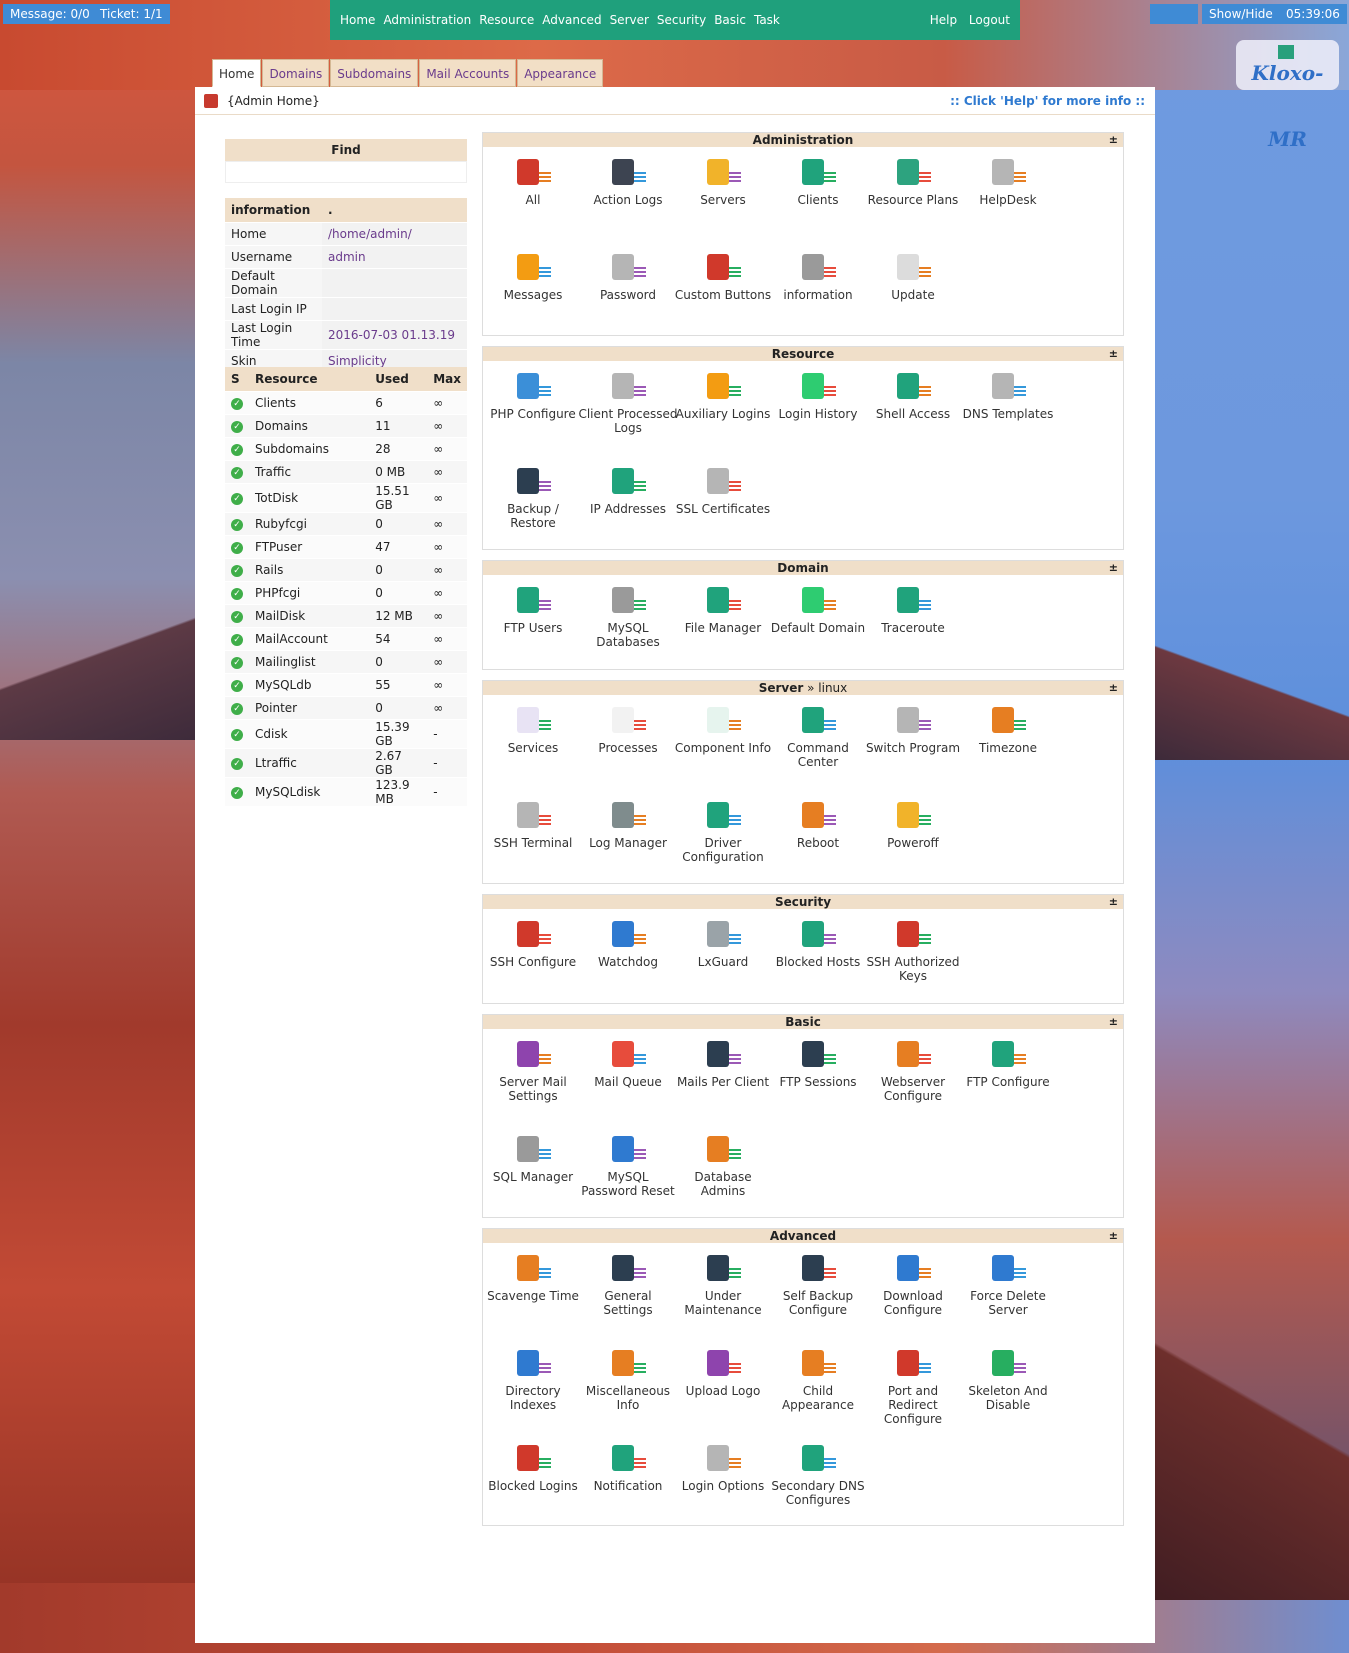 The height and width of the screenshot is (1653, 1349). Describe the element at coordinates (818, 737) in the screenshot. I see `action-command-center: Command Center` at that location.